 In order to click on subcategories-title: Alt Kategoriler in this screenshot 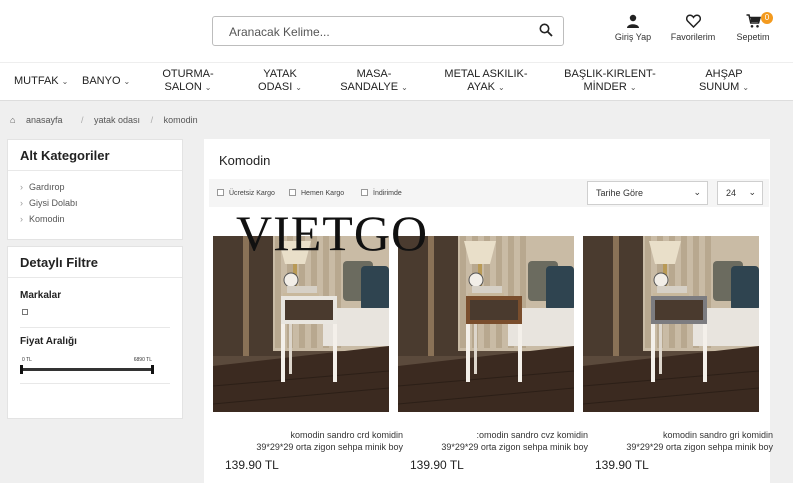, I will do `click(95, 155)`.